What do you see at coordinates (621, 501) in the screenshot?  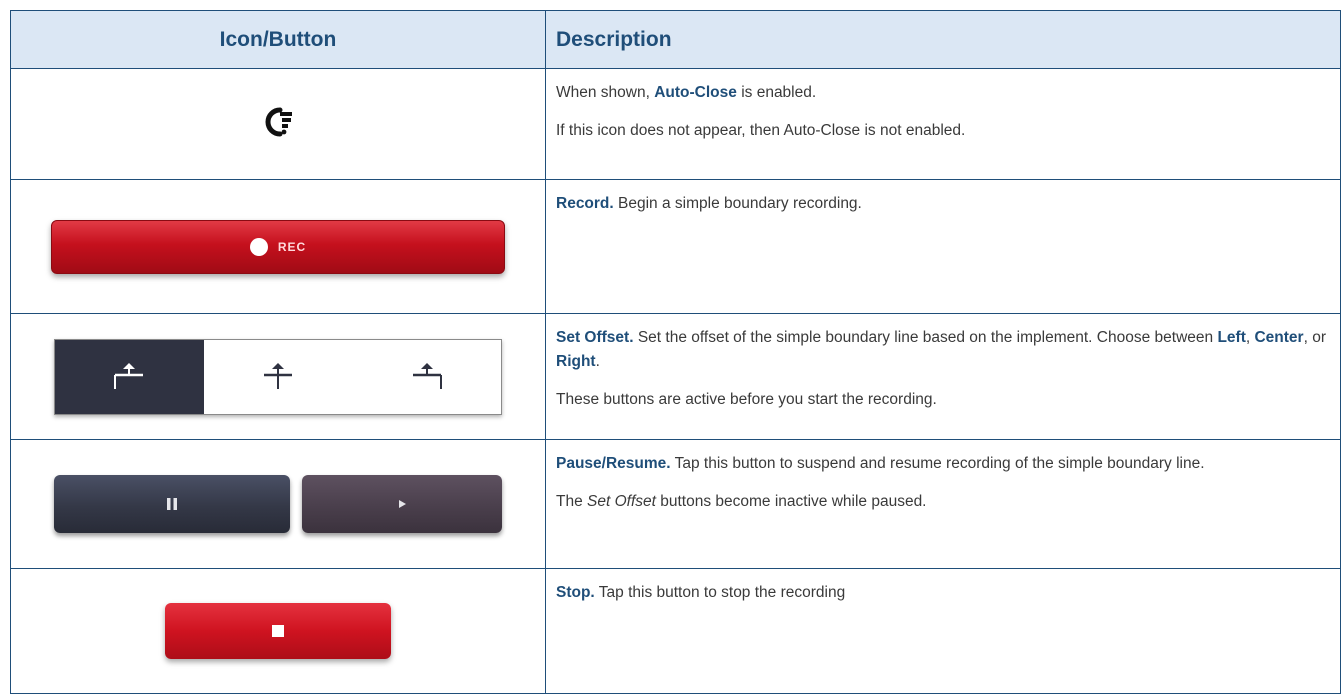 I see `set-offset-italic: Set Offset` at bounding box center [621, 501].